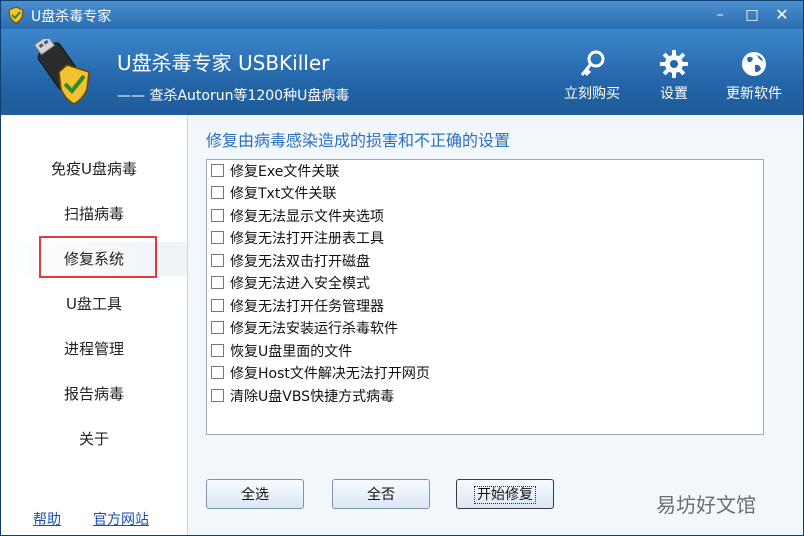 This screenshot has width=804, height=536. Describe the element at coordinates (275, 172) in the screenshot. I see `option-repair-exe: 修复Exe文件关联` at that location.